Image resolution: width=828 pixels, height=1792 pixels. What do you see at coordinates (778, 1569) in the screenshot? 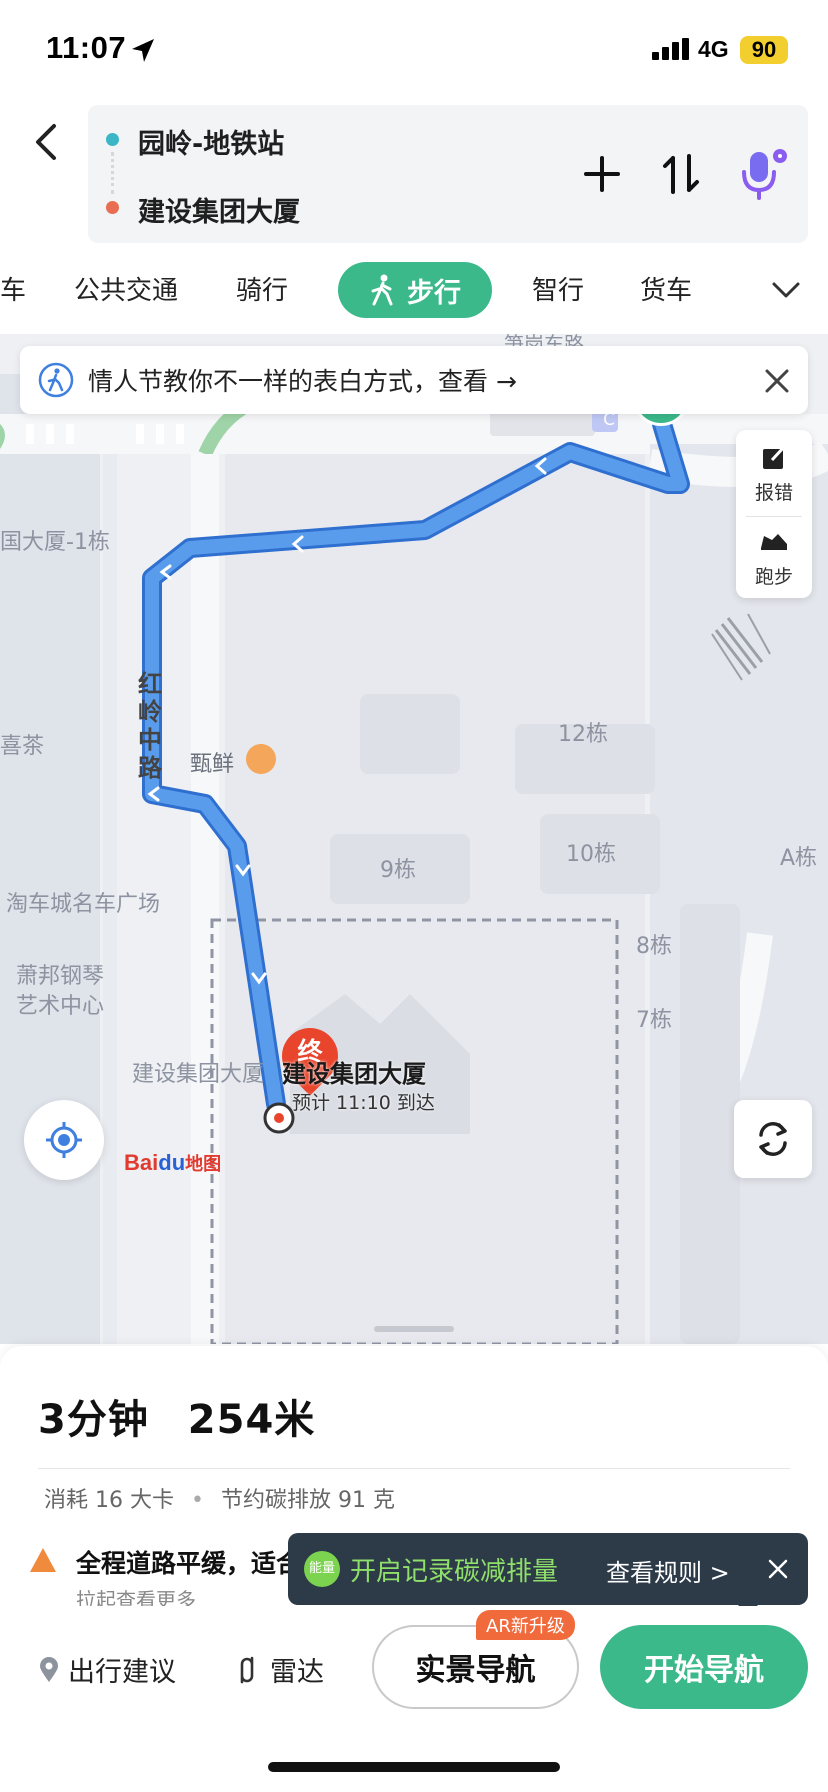
I see `close-tip-button` at bounding box center [778, 1569].